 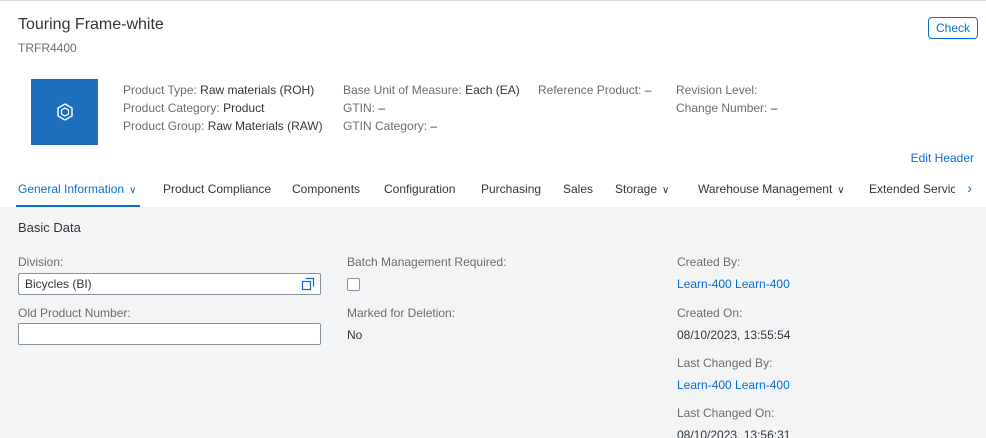 I want to click on check-button: Check, so click(x=952, y=28).